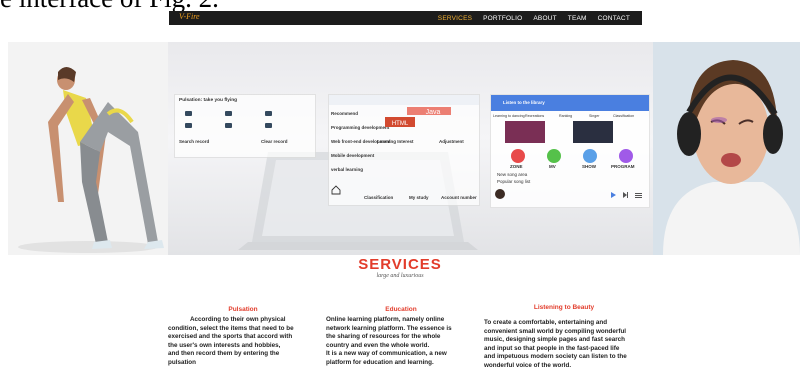  I want to click on mv-icon, so click(554, 156).